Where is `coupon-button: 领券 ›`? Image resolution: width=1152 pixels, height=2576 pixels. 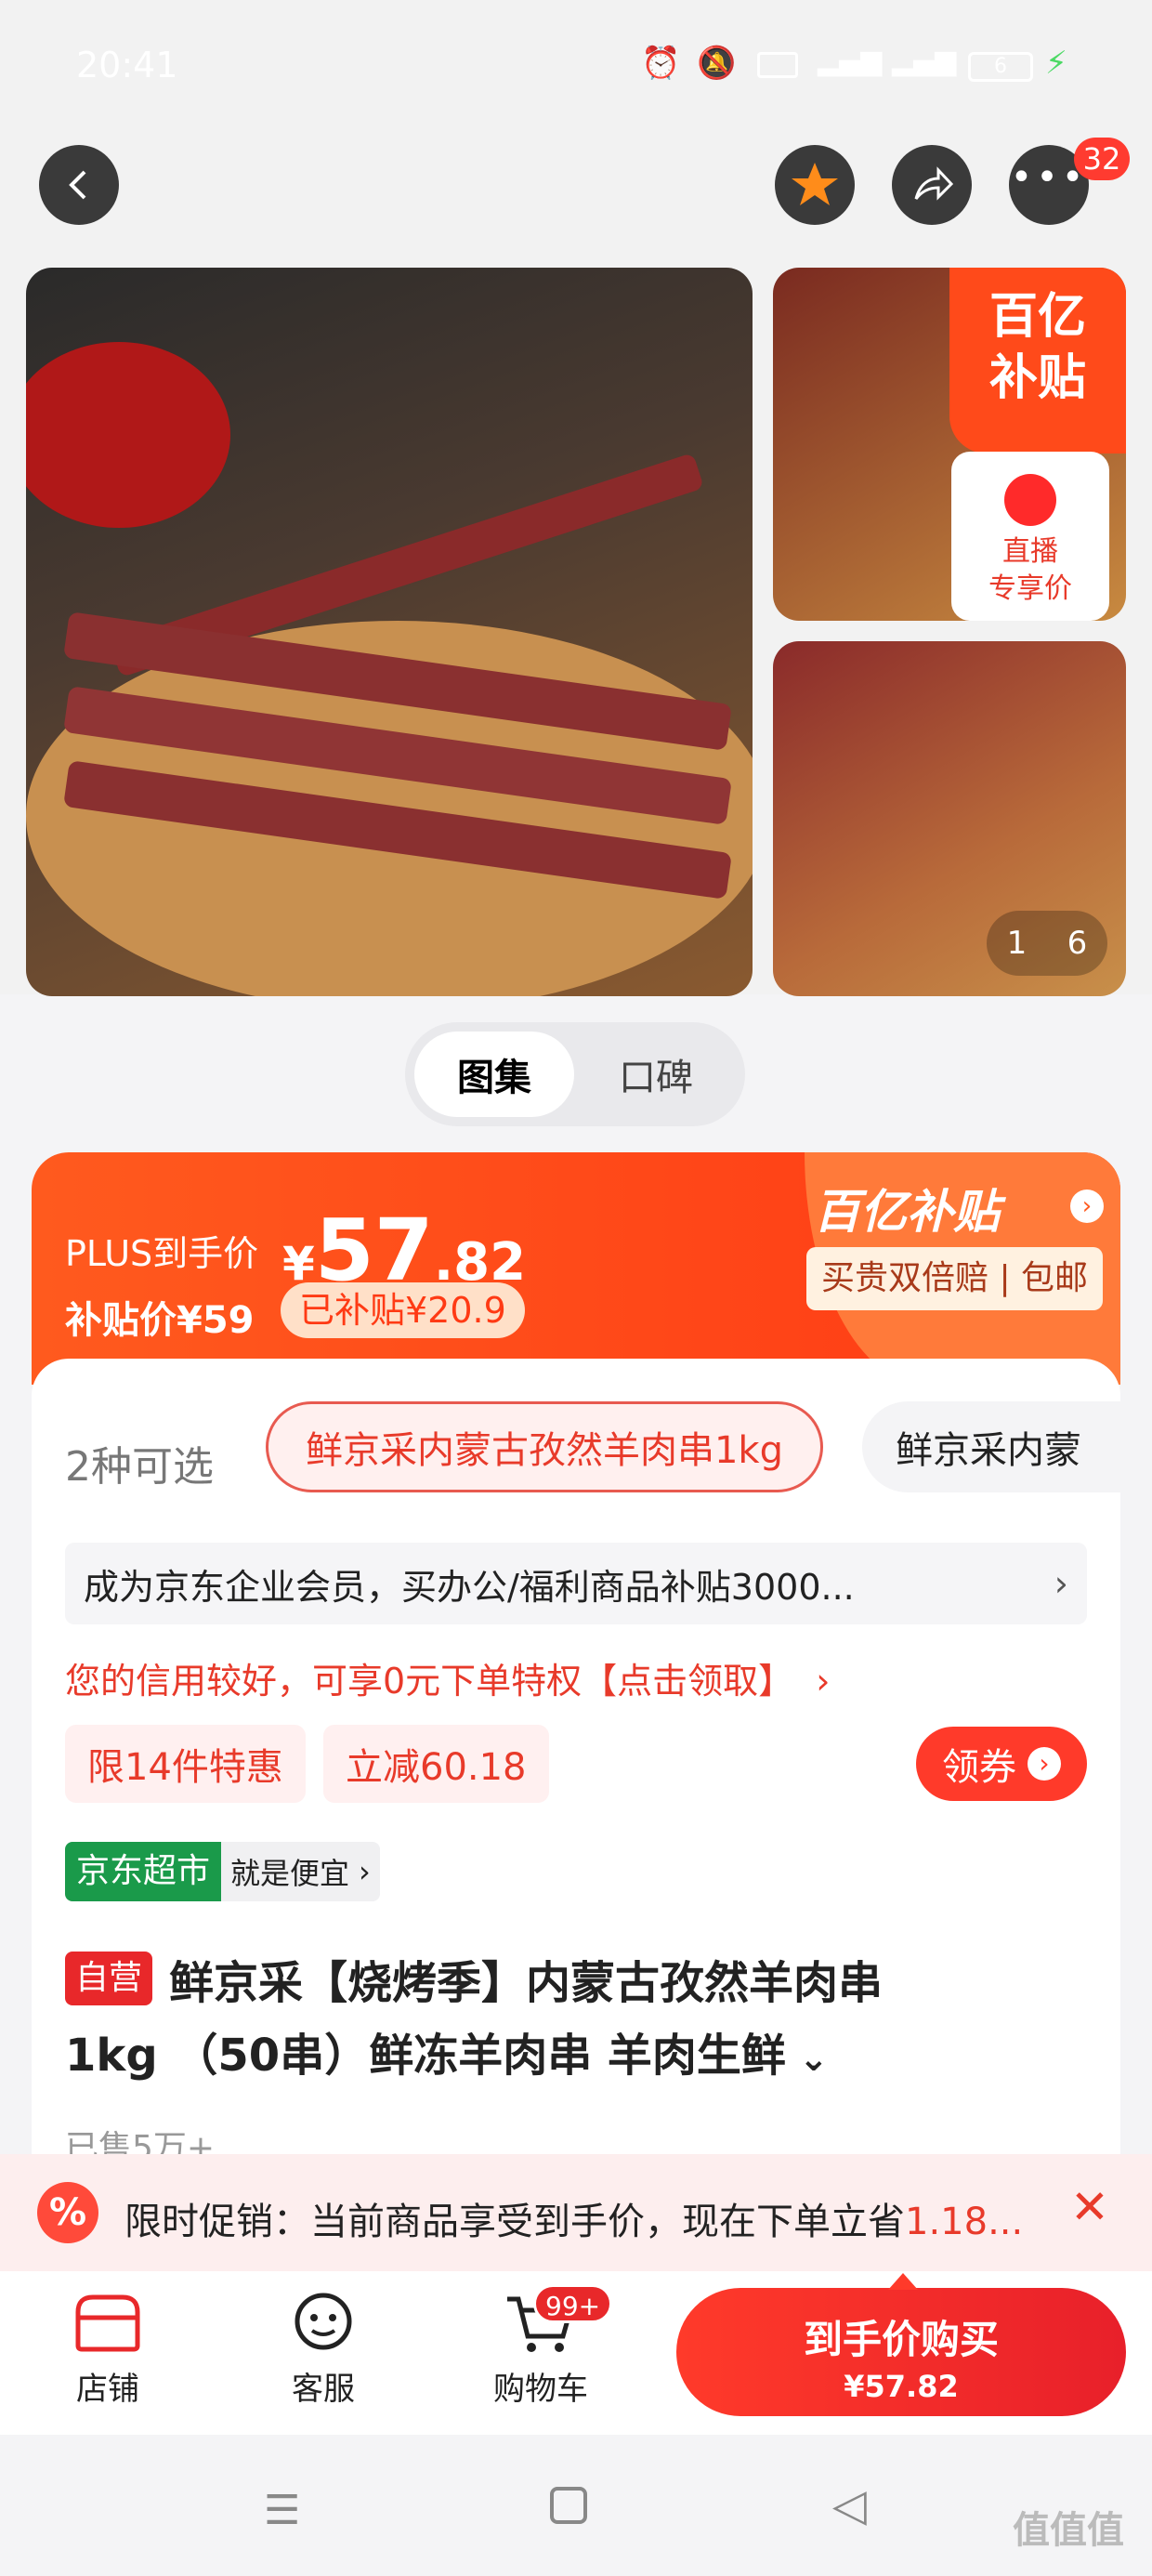 coupon-button: 领券 › is located at coordinates (1001, 1764).